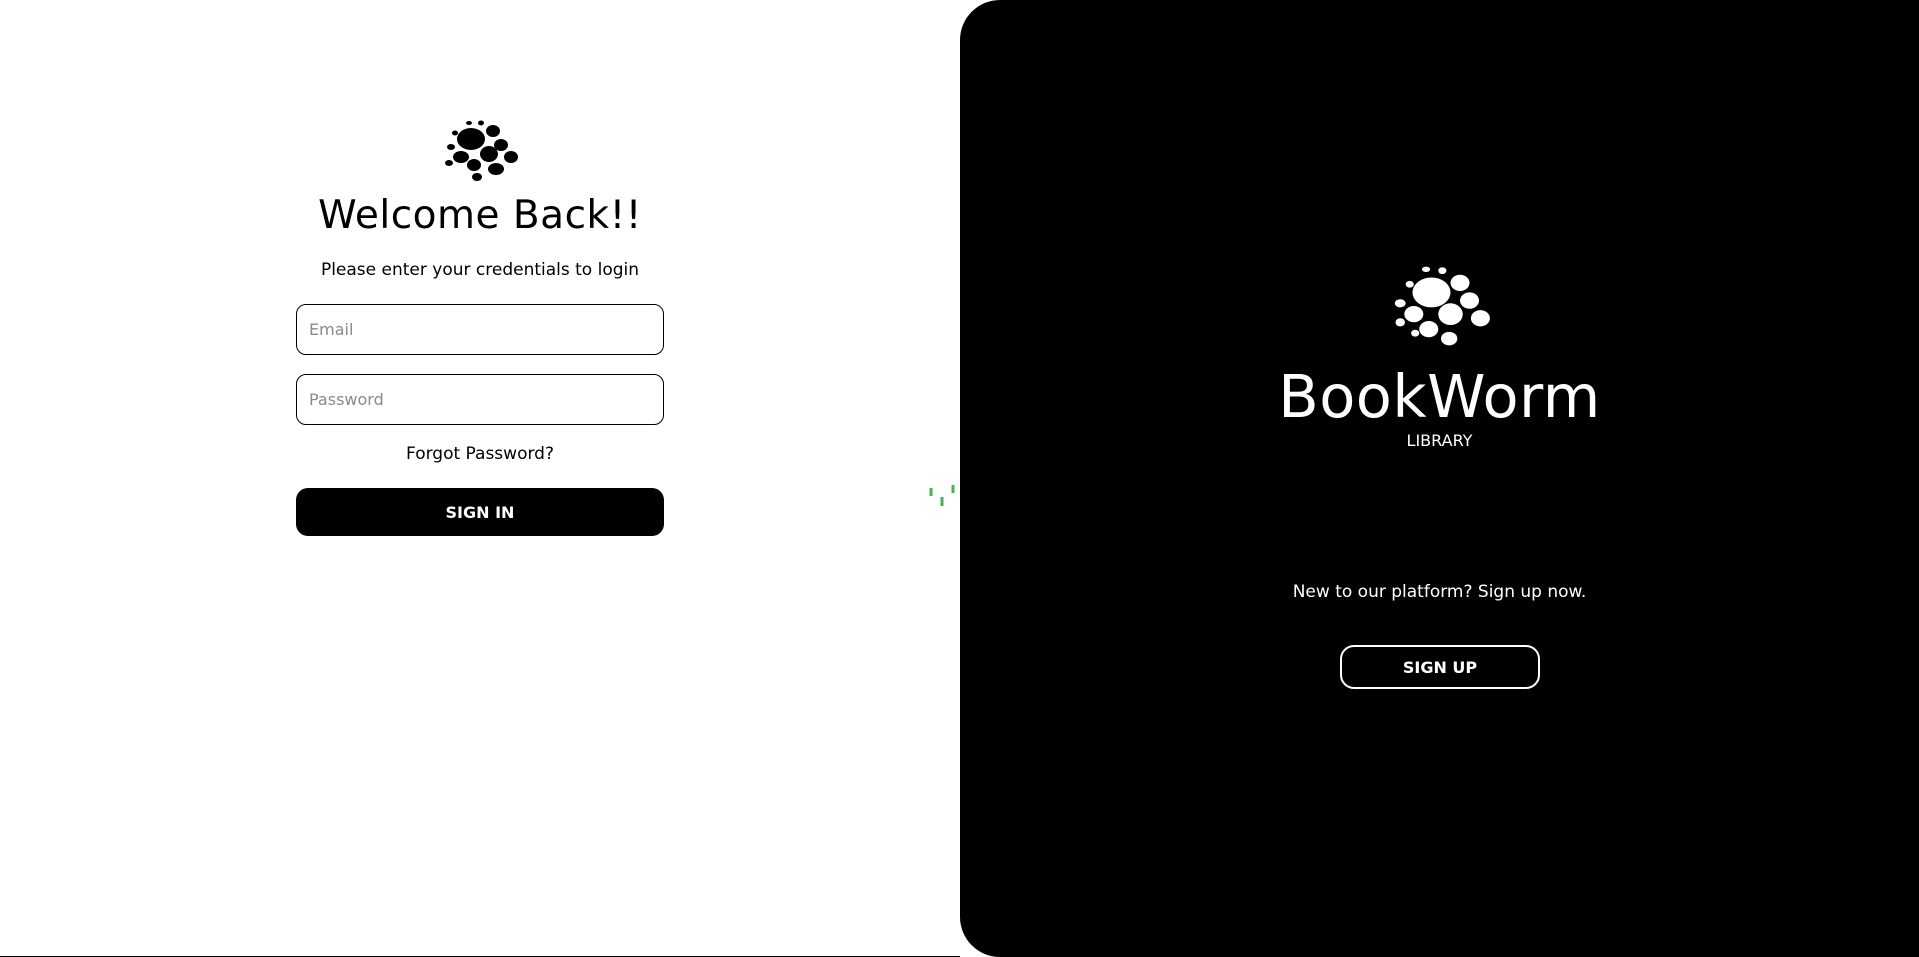  Describe the element at coordinates (1439, 592) in the screenshot. I see `signup-prompt: New to our platform? Sign up now.` at that location.